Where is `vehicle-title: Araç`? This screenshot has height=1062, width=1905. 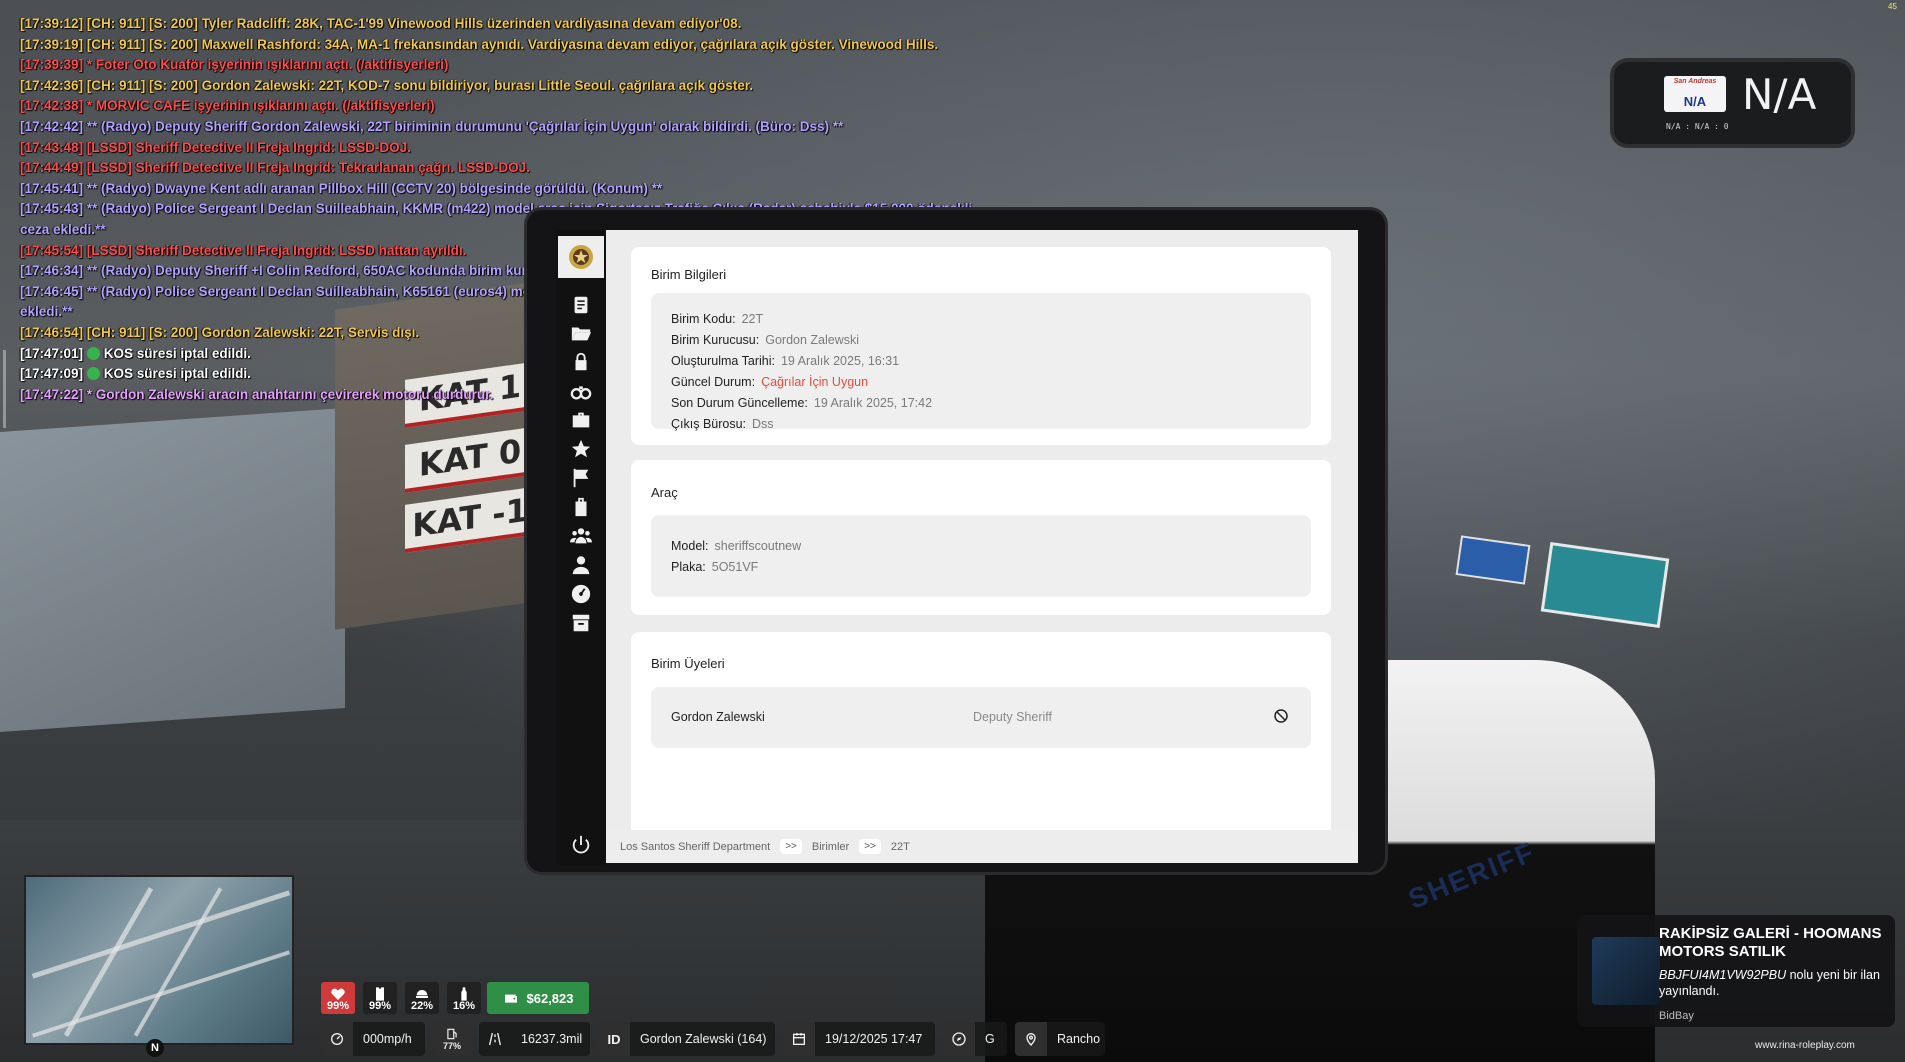 vehicle-title: Araç is located at coordinates (664, 492).